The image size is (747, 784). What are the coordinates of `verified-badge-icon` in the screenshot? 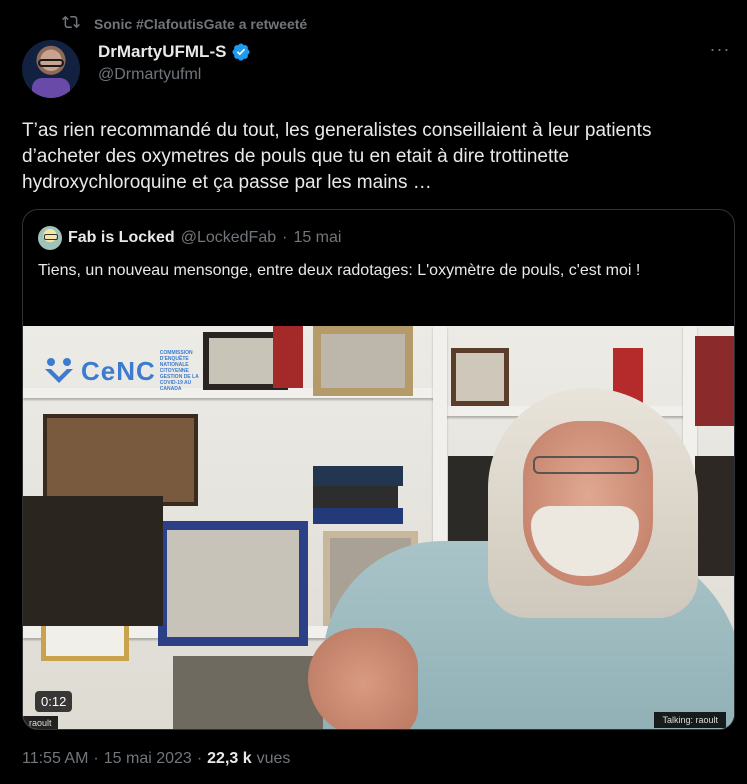 It's located at (241, 52).